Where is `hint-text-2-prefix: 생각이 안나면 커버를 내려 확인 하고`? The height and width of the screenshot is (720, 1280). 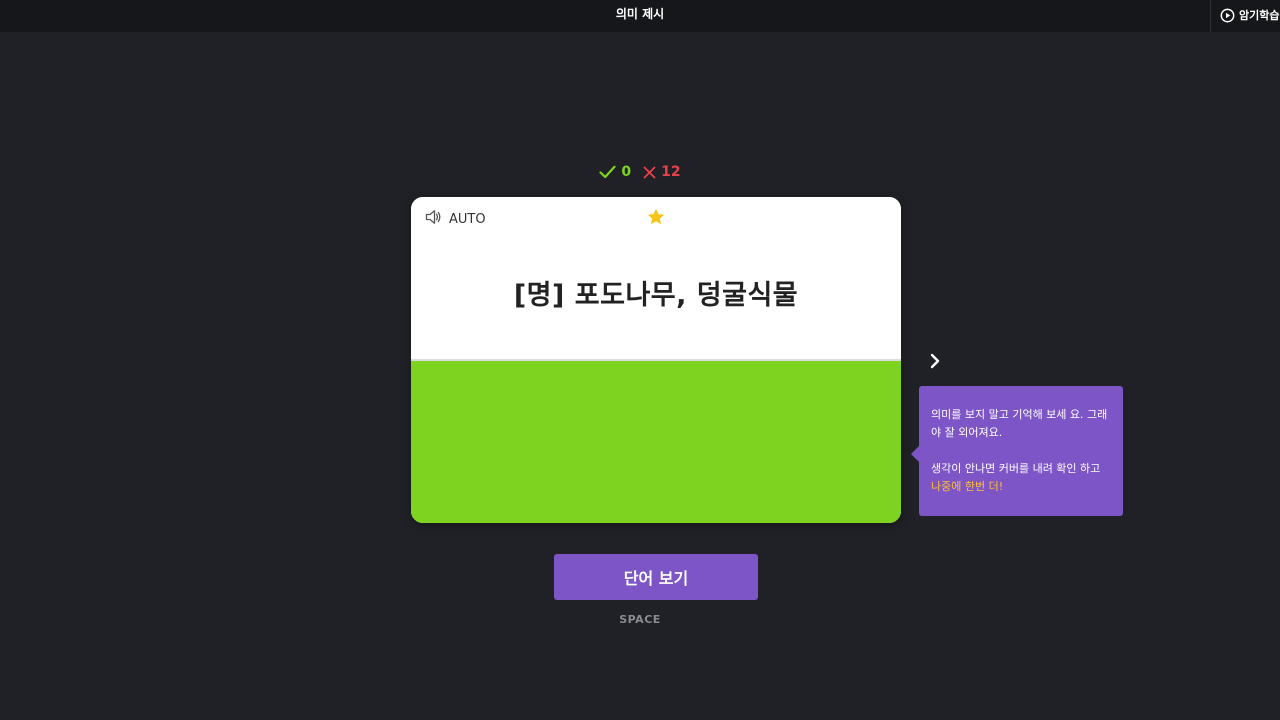 hint-text-2-prefix: 생각이 안나면 커버를 내려 확인 하고 is located at coordinates (1016, 468).